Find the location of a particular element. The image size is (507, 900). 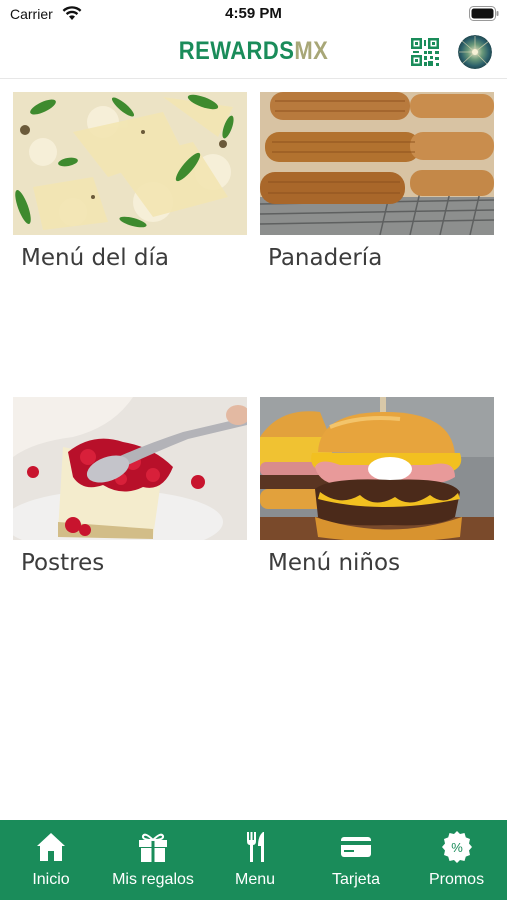

churros-photo is located at coordinates (377, 163).